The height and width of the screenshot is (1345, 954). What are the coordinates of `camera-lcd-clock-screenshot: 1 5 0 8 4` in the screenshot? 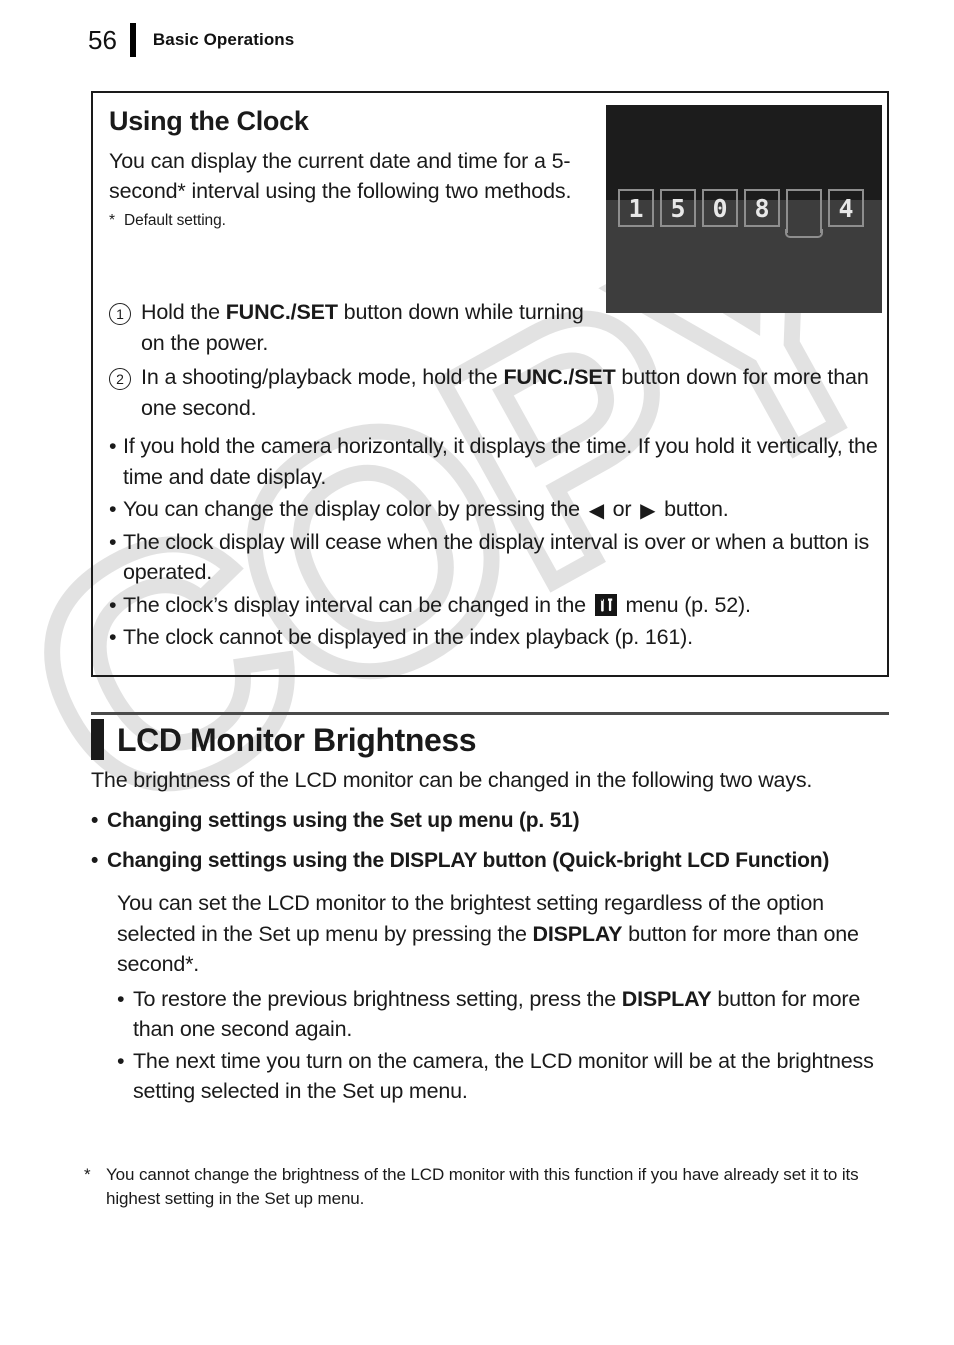 It's located at (744, 209).